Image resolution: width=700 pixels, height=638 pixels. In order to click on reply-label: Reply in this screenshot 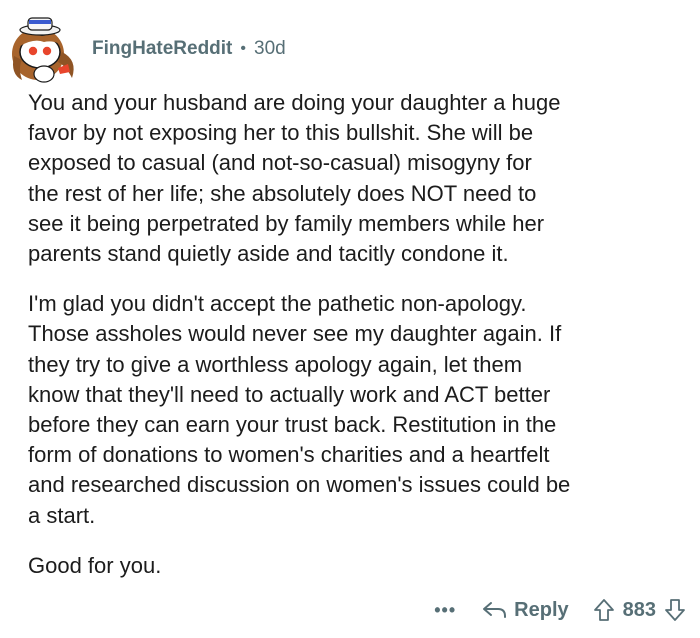, I will do `click(541, 609)`.